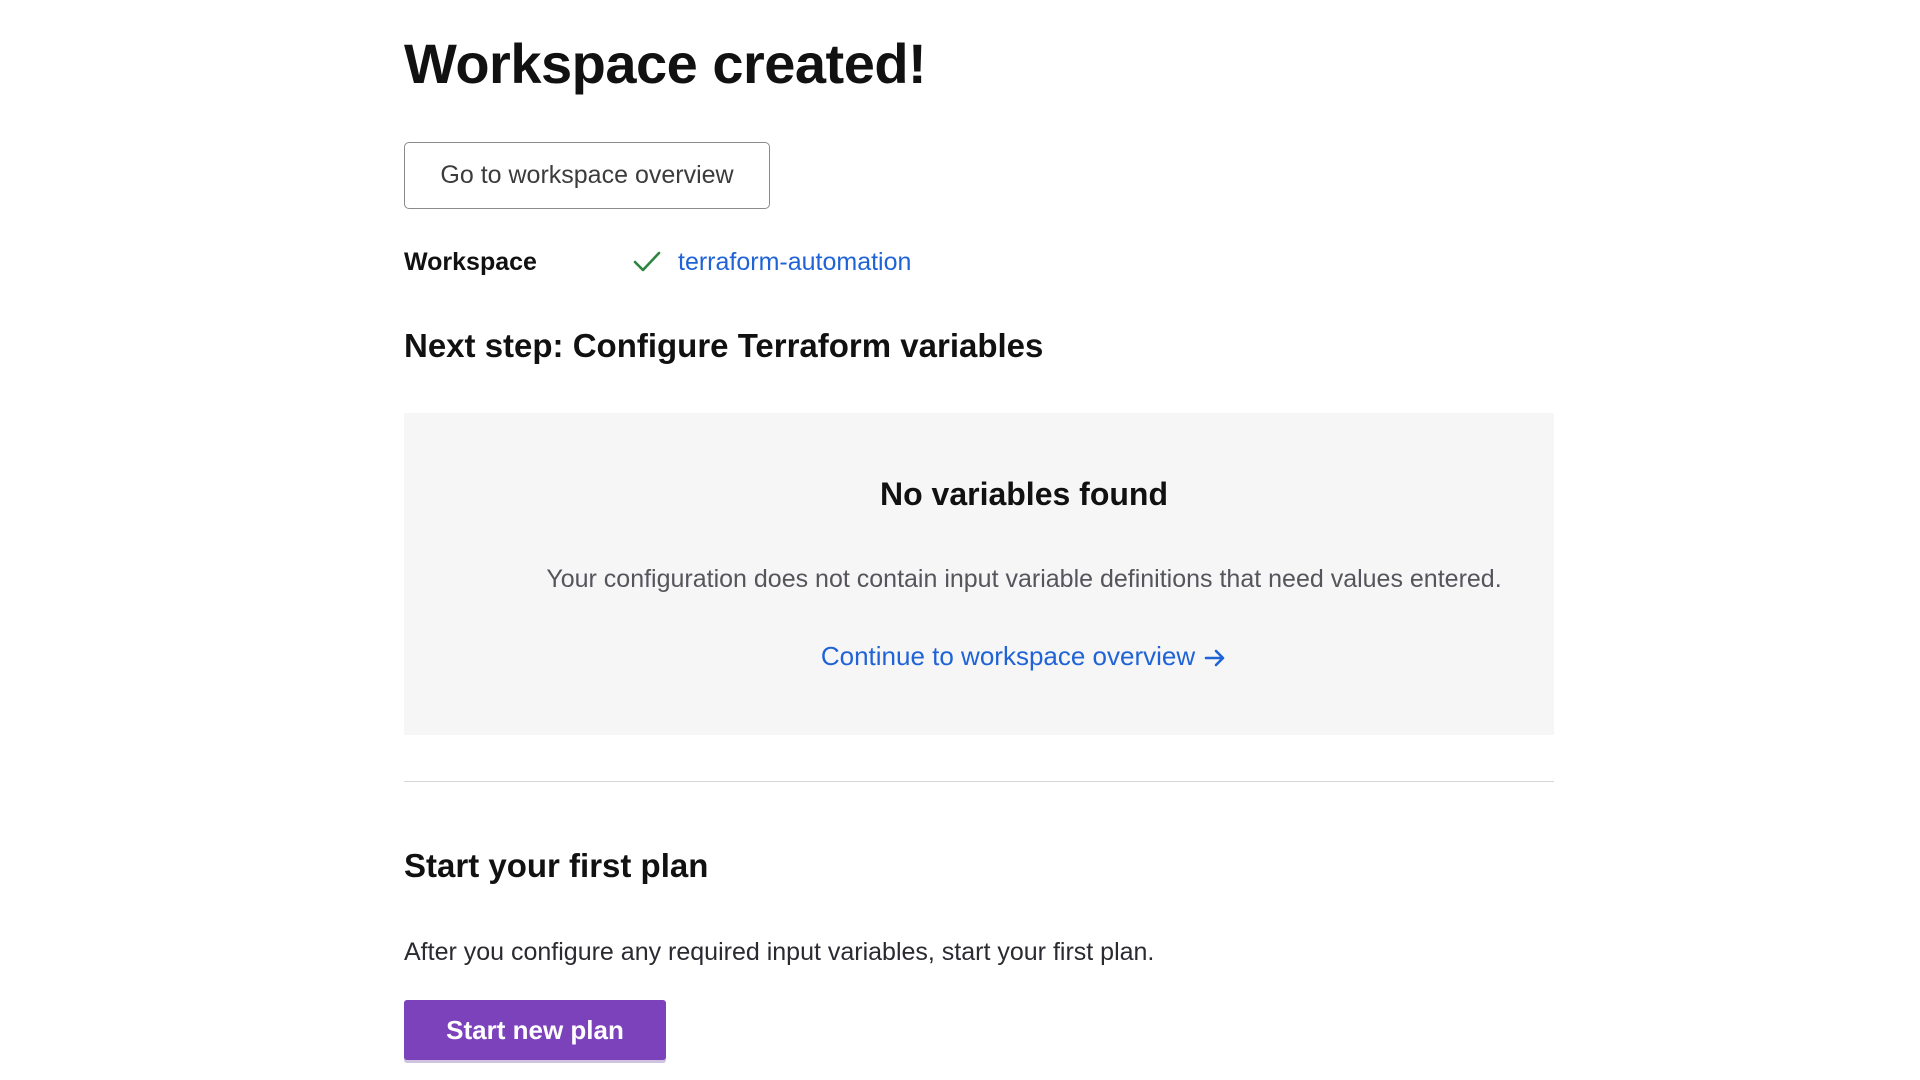  What do you see at coordinates (1008, 656) in the screenshot?
I see `continue-link-label: Continue to workspace overview` at bounding box center [1008, 656].